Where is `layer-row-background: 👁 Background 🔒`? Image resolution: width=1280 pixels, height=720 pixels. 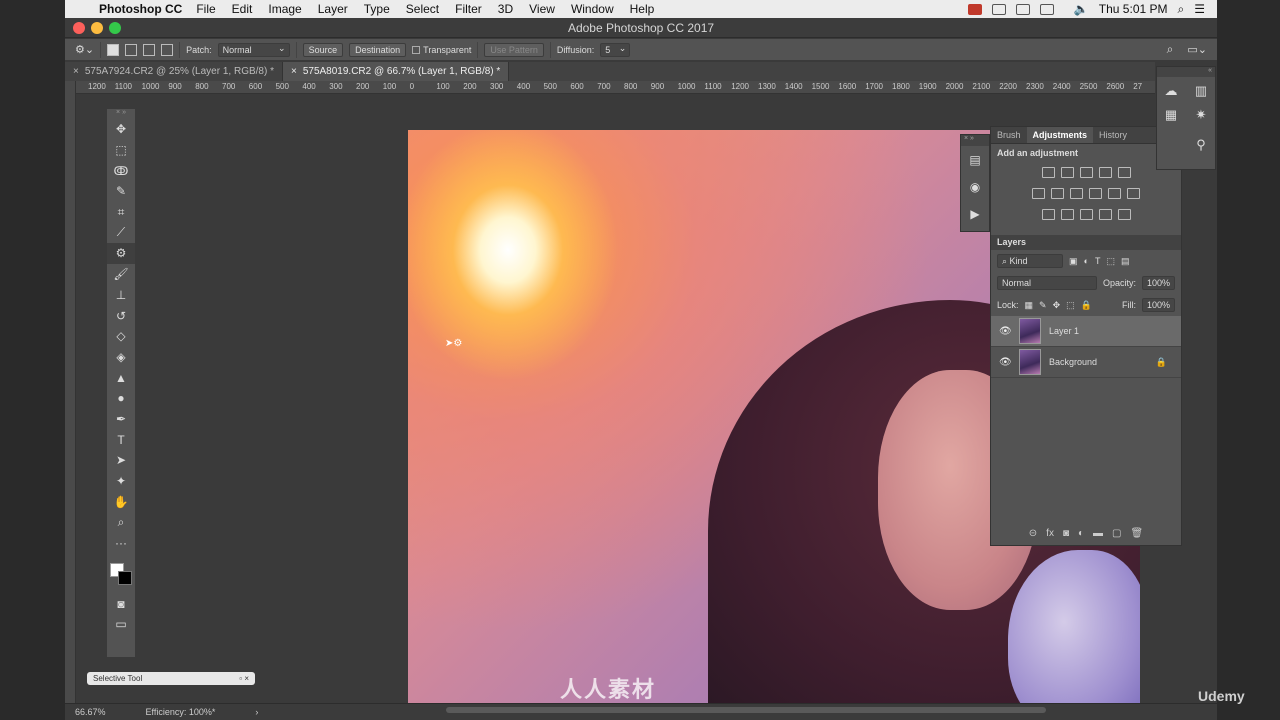 layer-row-background: 👁 Background 🔒 is located at coordinates (1086, 362).